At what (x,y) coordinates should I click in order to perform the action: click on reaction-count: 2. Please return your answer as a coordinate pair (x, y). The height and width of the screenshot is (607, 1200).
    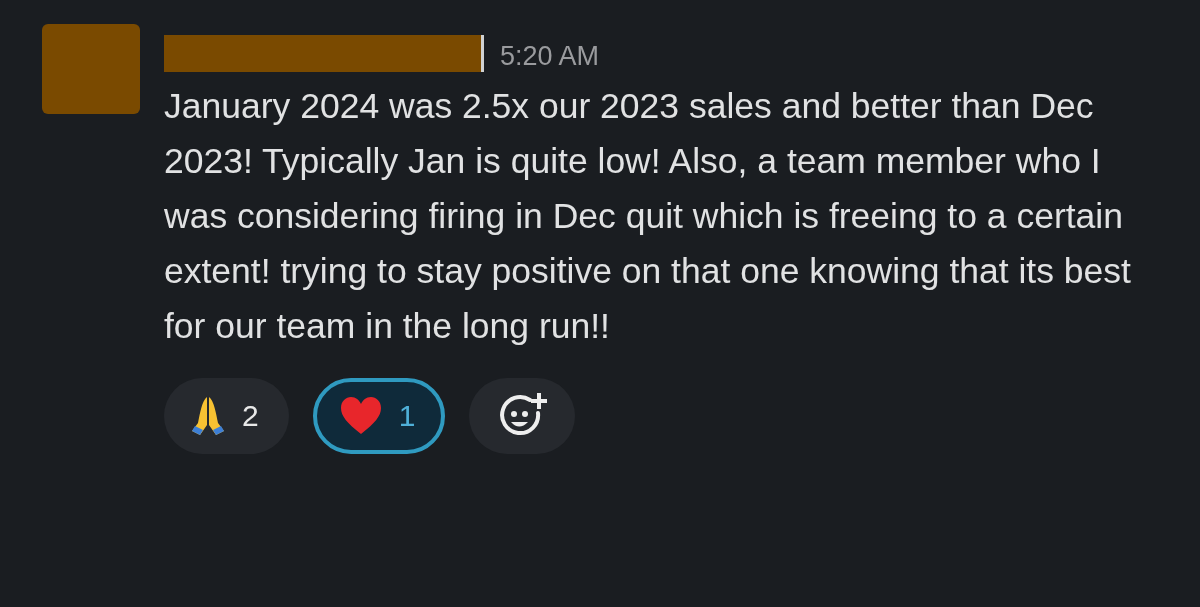
    Looking at the image, I should click on (250, 416).